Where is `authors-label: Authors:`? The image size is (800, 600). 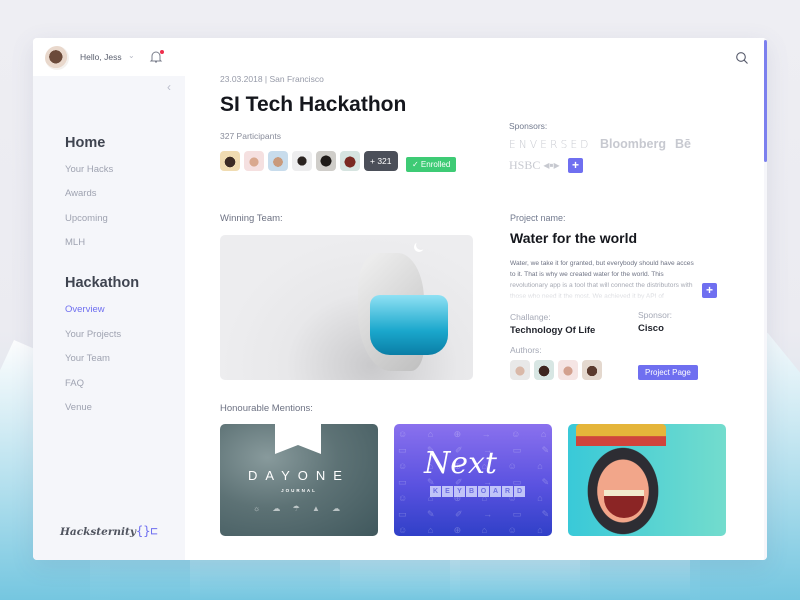
authors-label: Authors: is located at coordinates (526, 350).